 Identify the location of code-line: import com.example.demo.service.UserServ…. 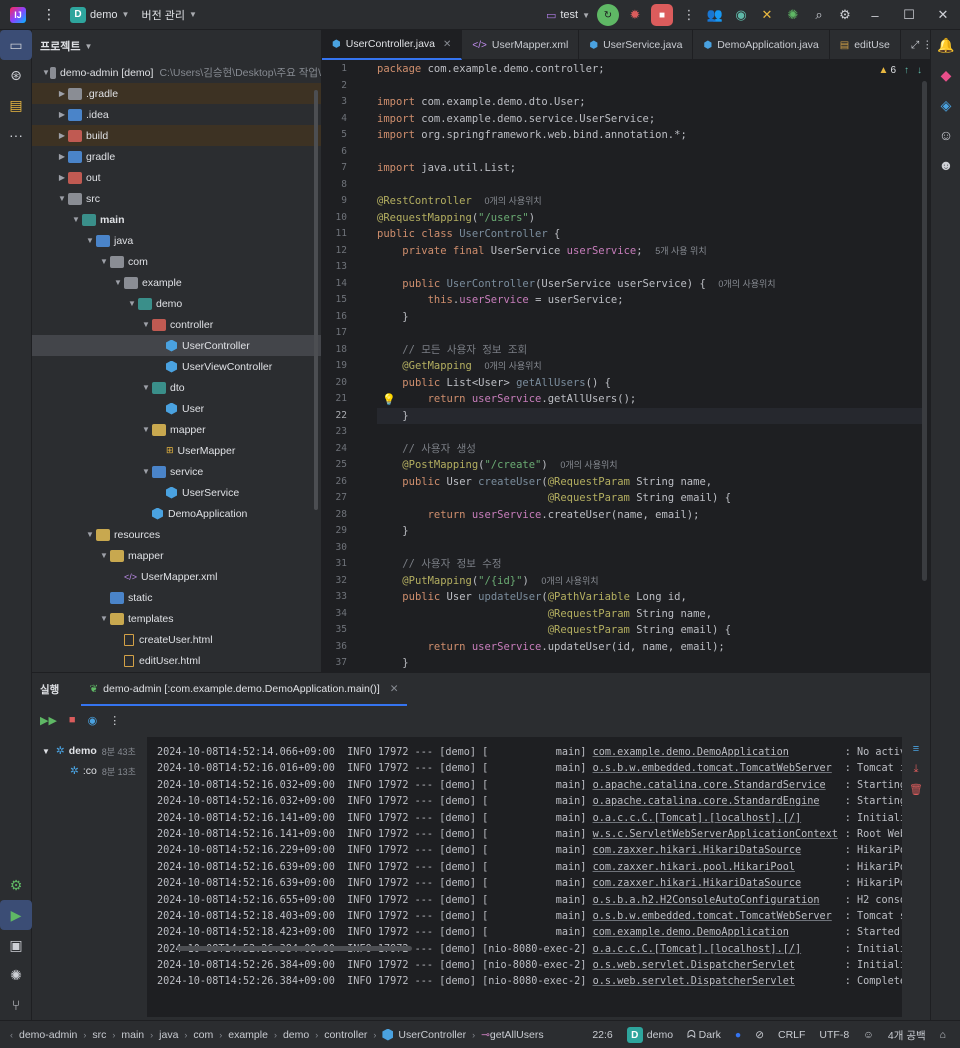
(649, 119).